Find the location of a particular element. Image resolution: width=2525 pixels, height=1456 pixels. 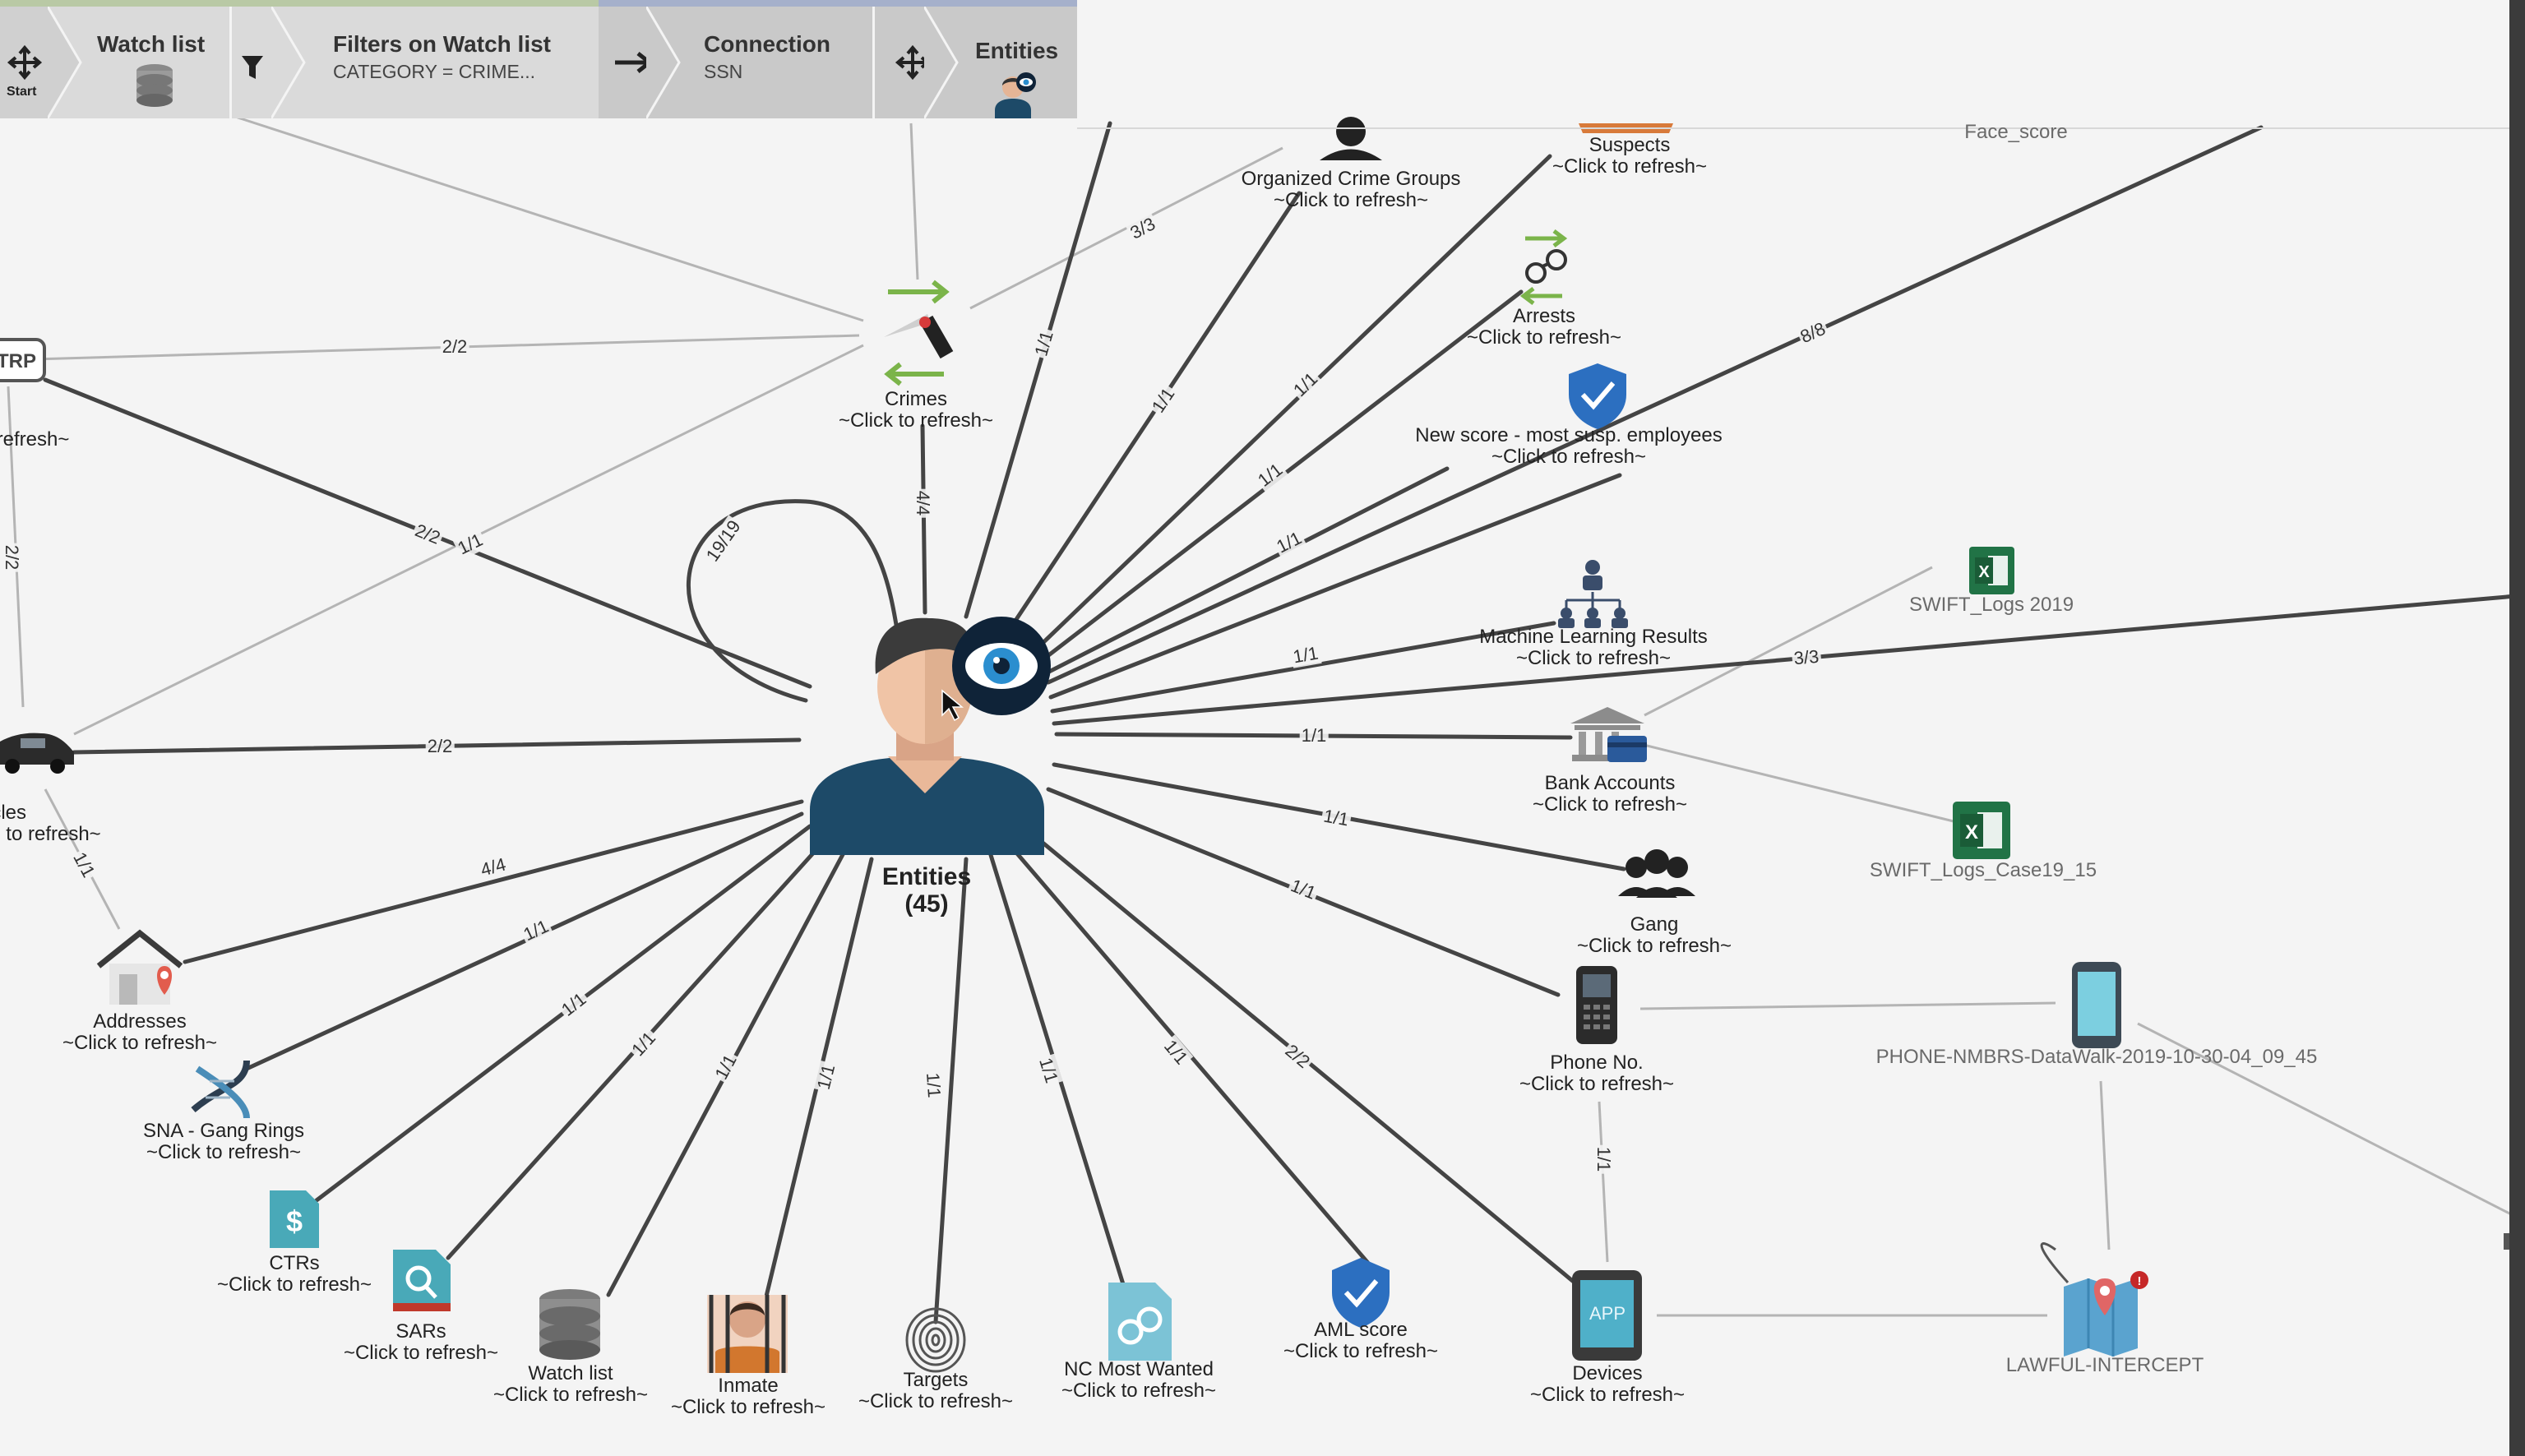

filter-step-icon-box is located at coordinates (252, 62).